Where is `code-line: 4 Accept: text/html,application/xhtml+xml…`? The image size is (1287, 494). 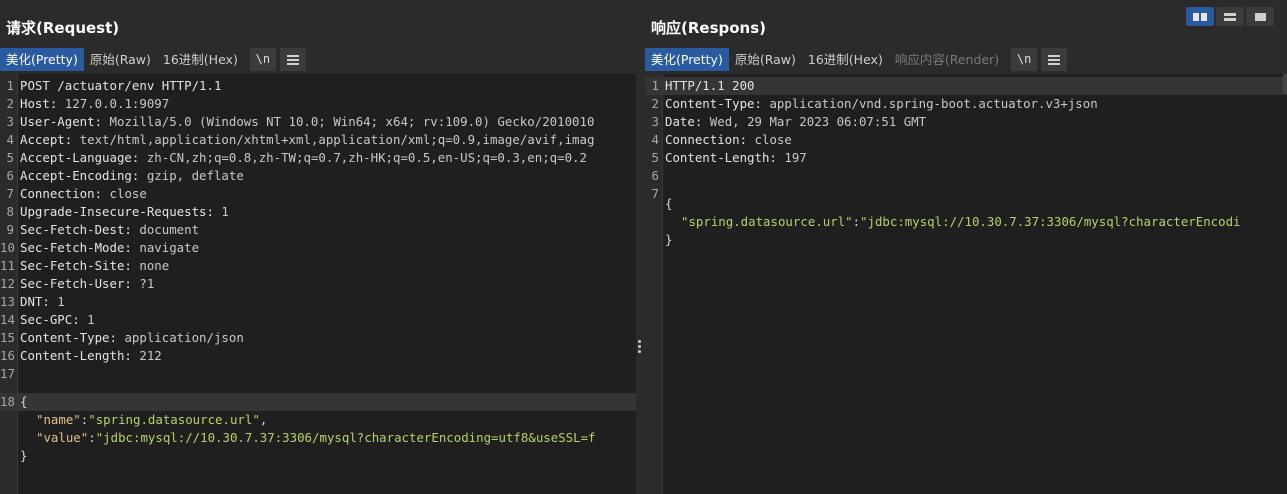
code-line: 4 Accept: text/html,application/xhtml+xml… is located at coordinates (300, 139).